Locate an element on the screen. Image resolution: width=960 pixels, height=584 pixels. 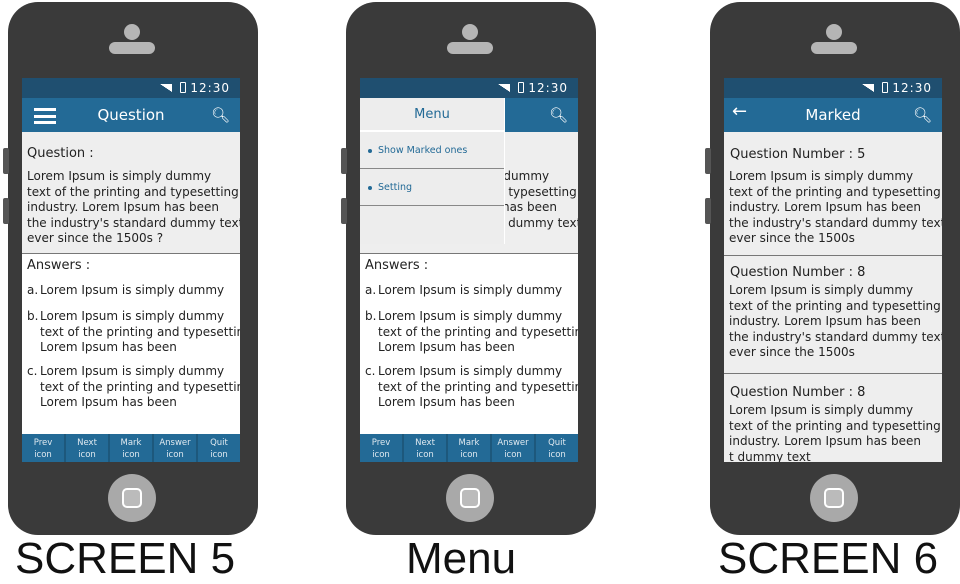
caption-screen-6: SCREEN 6 is located at coordinates (828, 558).